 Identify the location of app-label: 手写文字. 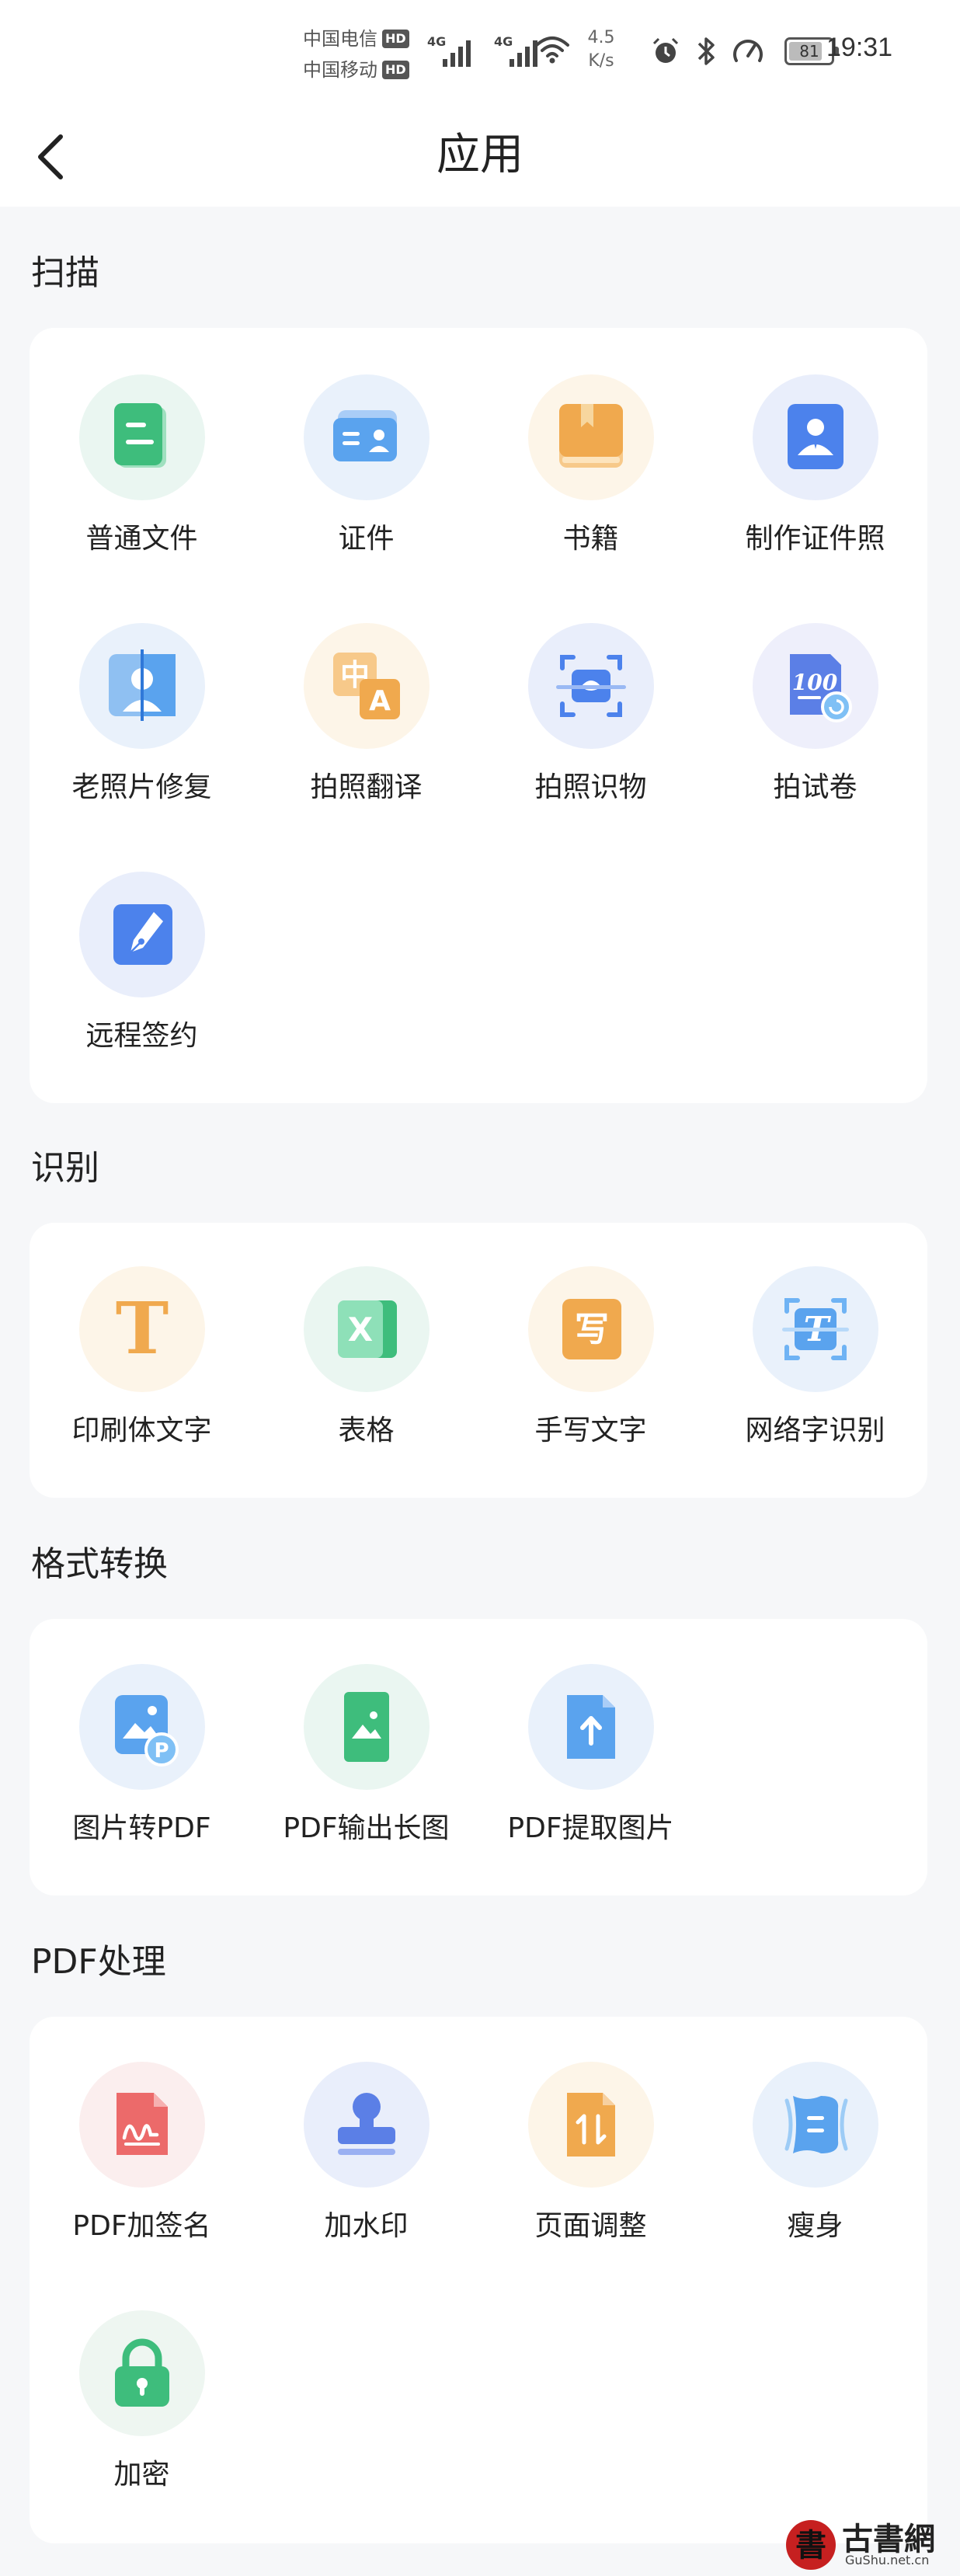
(590, 1430).